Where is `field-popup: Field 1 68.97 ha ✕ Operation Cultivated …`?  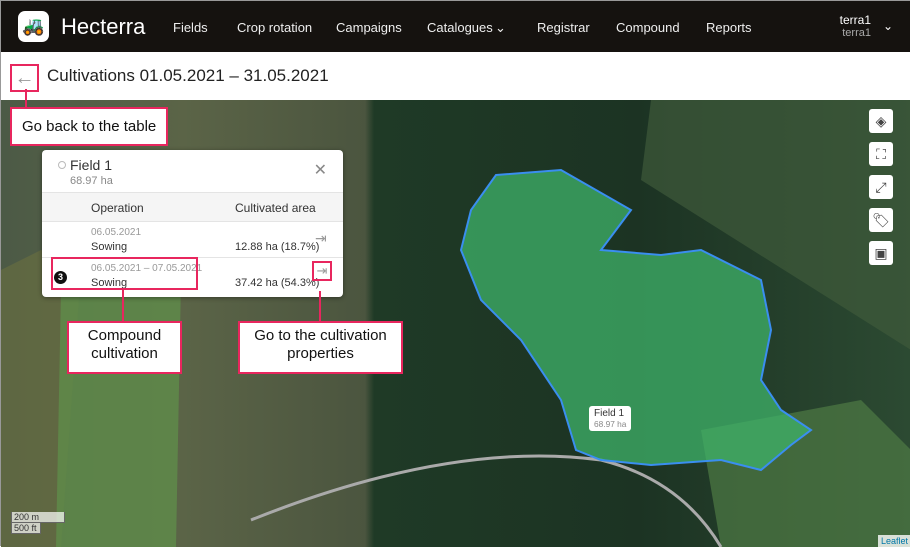
field-popup: Field 1 68.97 ha ✕ Operation Cultivated … is located at coordinates (192, 223).